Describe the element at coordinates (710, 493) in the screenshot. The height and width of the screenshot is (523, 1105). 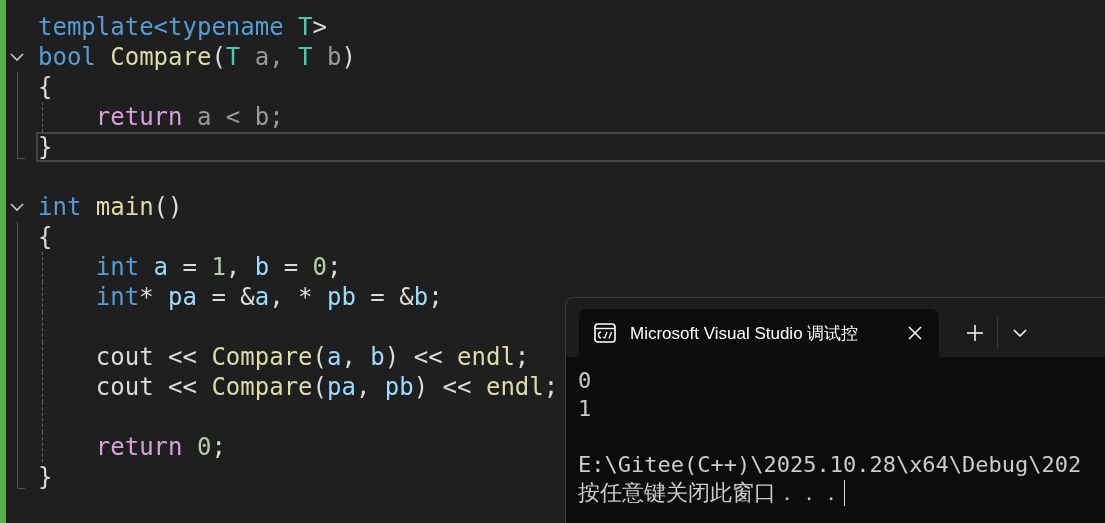
I see `console-output-line: 按任意键关闭此窗口．．．` at that location.